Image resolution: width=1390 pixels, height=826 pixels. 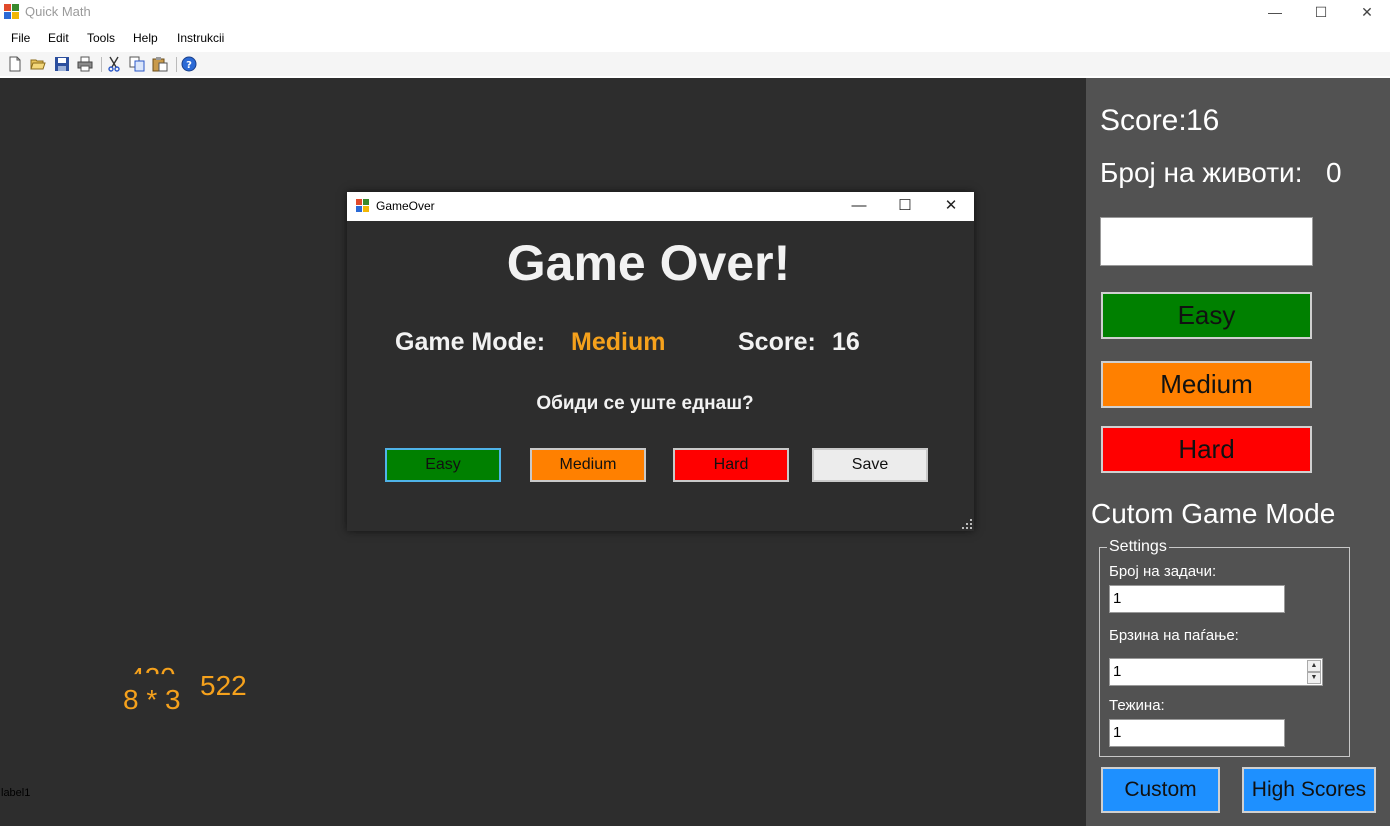 What do you see at coordinates (137, 64) in the screenshot?
I see `copy-icon` at bounding box center [137, 64].